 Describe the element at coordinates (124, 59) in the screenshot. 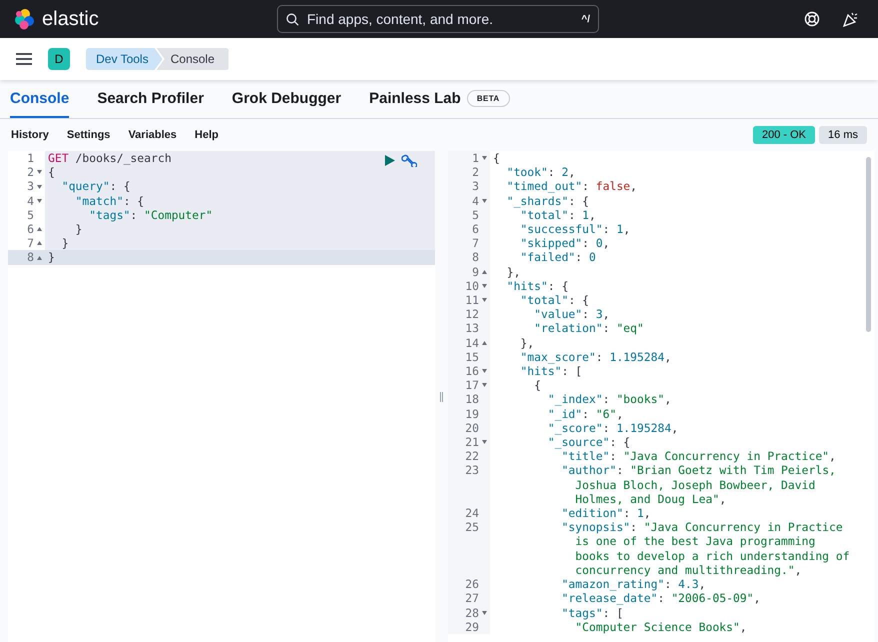

I see `breadcrumb: Dev Tools` at that location.